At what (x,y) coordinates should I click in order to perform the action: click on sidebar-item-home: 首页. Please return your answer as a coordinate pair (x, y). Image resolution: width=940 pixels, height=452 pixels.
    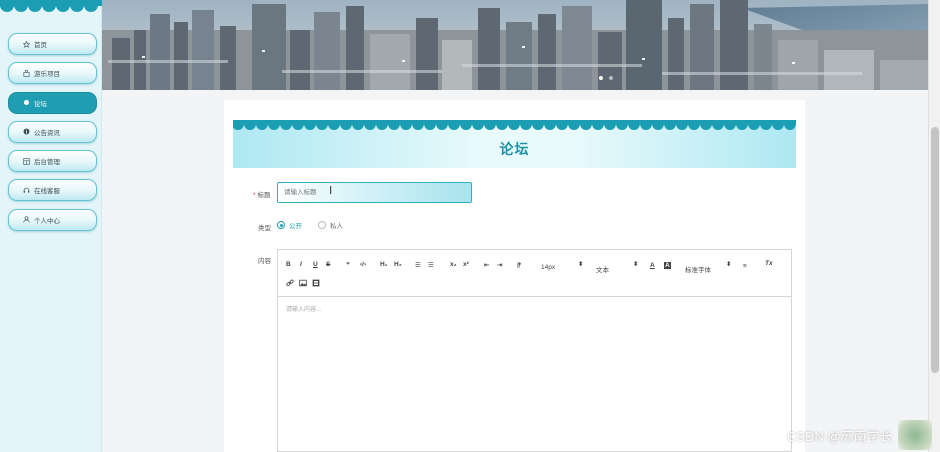
    Looking at the image, I should click on (52, 44).